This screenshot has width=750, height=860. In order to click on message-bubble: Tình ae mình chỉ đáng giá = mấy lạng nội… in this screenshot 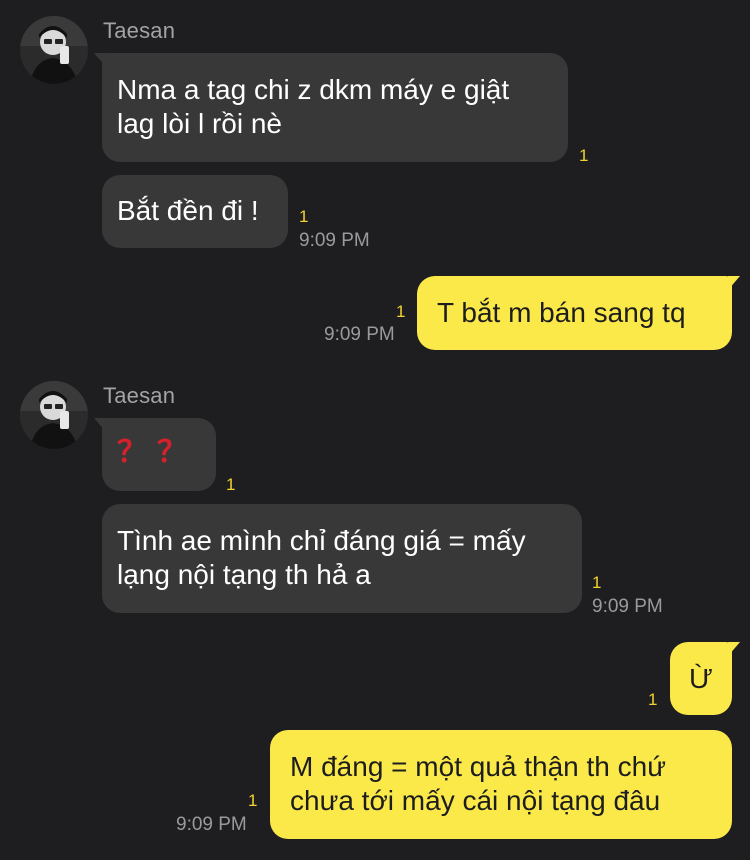, I will do `click(342, 558)`.